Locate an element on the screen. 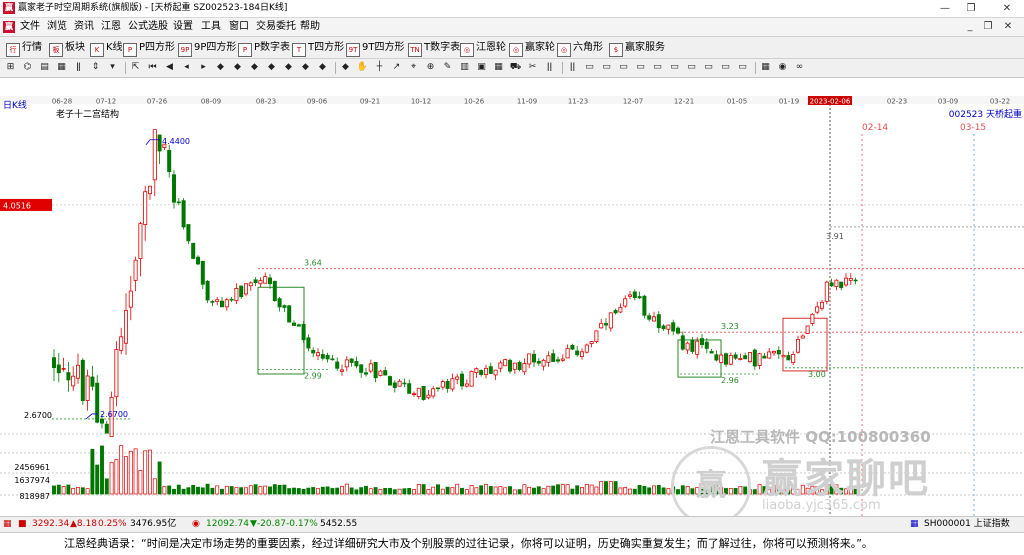  up-down-icon: ⇕ is located at coordinates (95, 67).